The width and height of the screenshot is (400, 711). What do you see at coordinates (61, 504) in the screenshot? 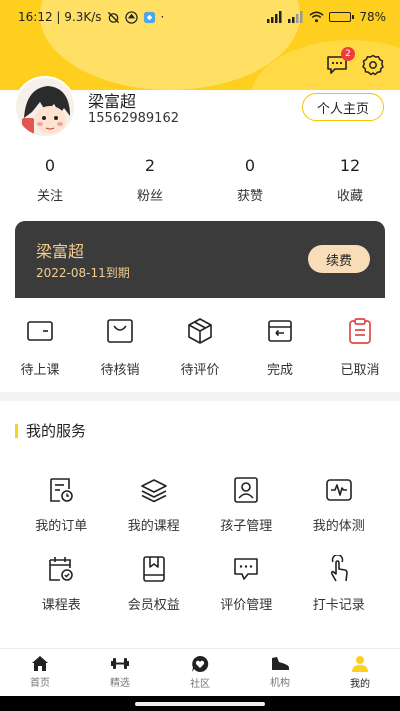
I see `service-my-orders: 我的订单` at bounding box center [61, 504].